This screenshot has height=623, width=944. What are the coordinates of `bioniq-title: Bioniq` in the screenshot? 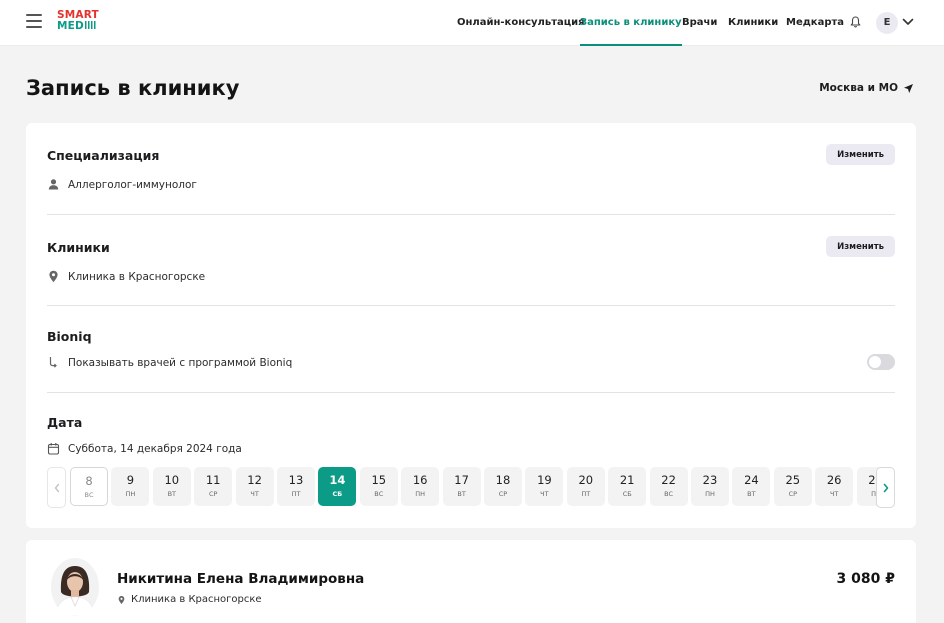 It's located at (69, 336).